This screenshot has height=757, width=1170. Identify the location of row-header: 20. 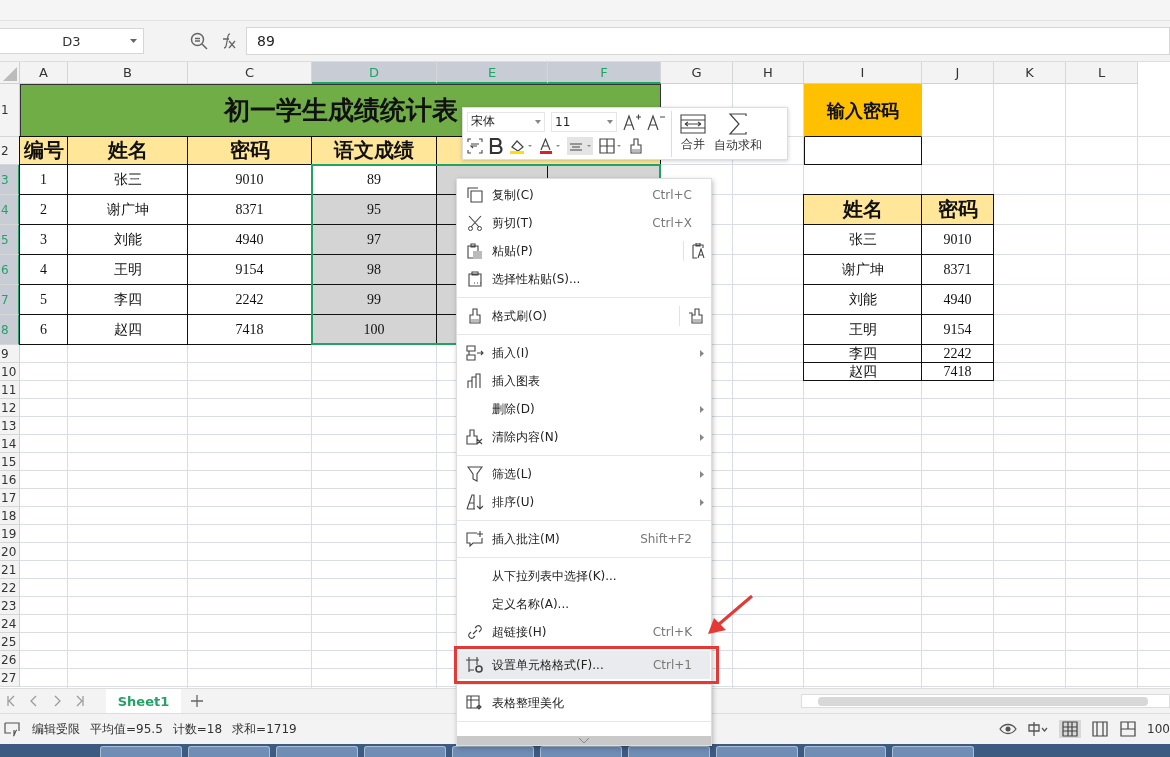
(10, 552).